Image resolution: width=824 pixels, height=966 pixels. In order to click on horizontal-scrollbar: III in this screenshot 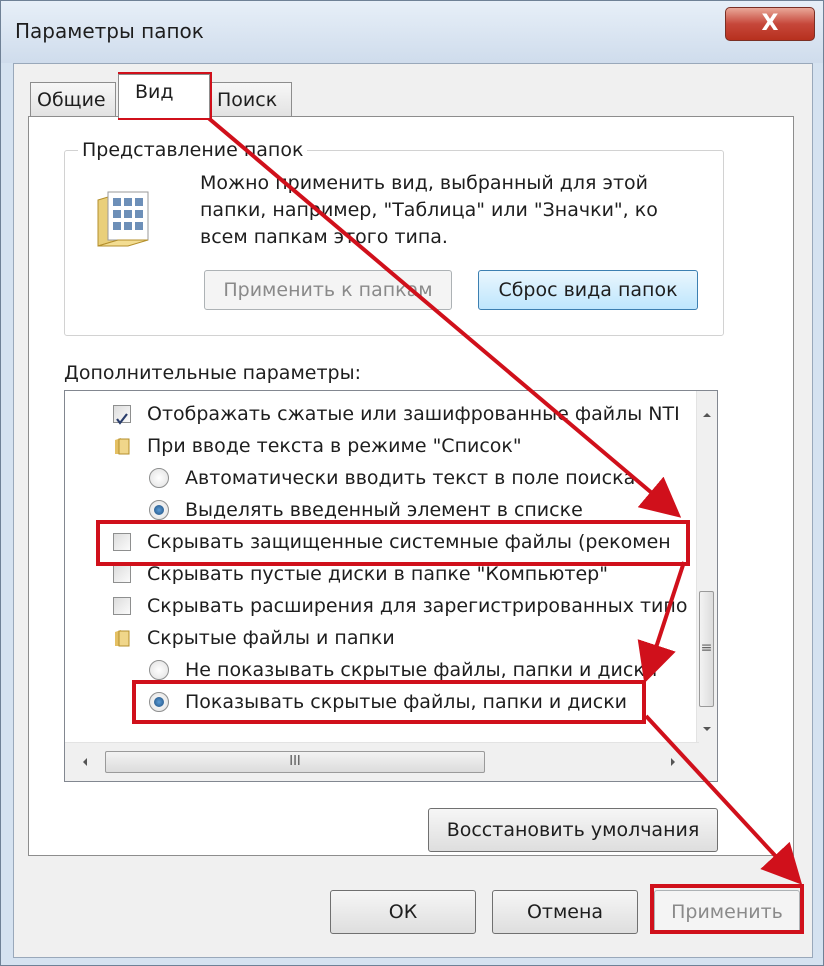, I will do `click(382, 761)`.